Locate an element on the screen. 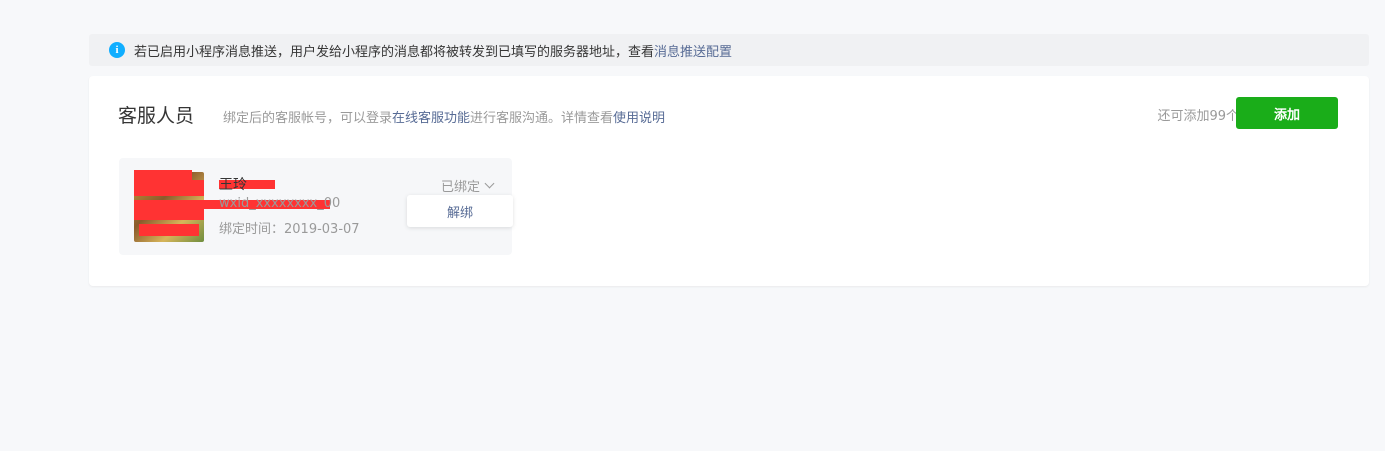  unbind-menu-item: 解绑 is located at coordinates (460, 211).